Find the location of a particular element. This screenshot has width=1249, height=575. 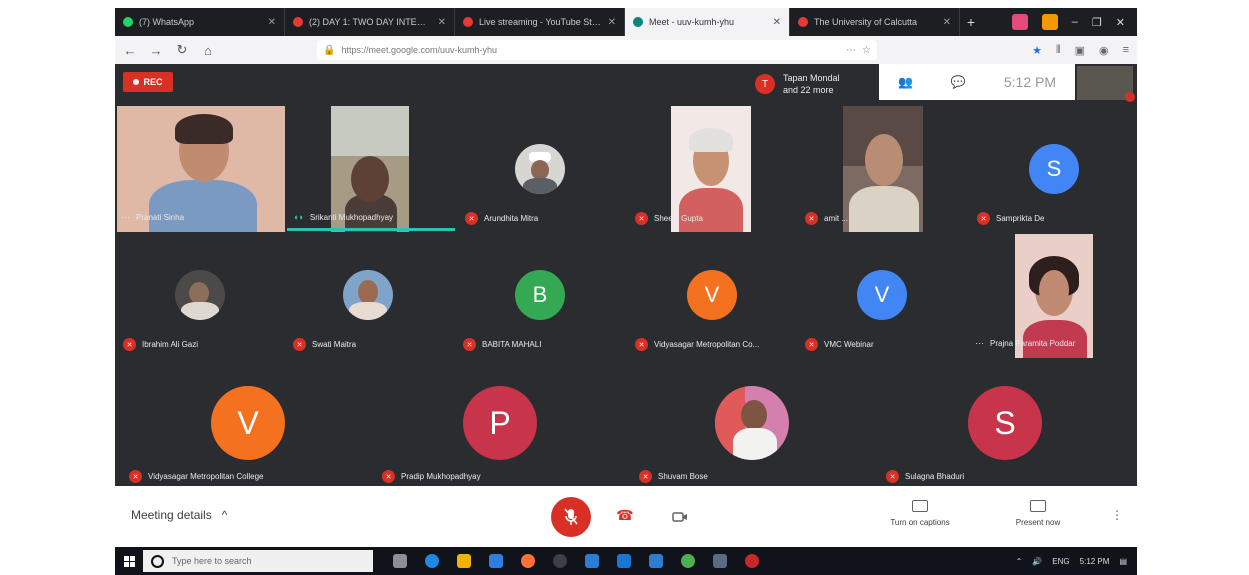

self-view-thumbnail is located at coordinates (1106, 84).